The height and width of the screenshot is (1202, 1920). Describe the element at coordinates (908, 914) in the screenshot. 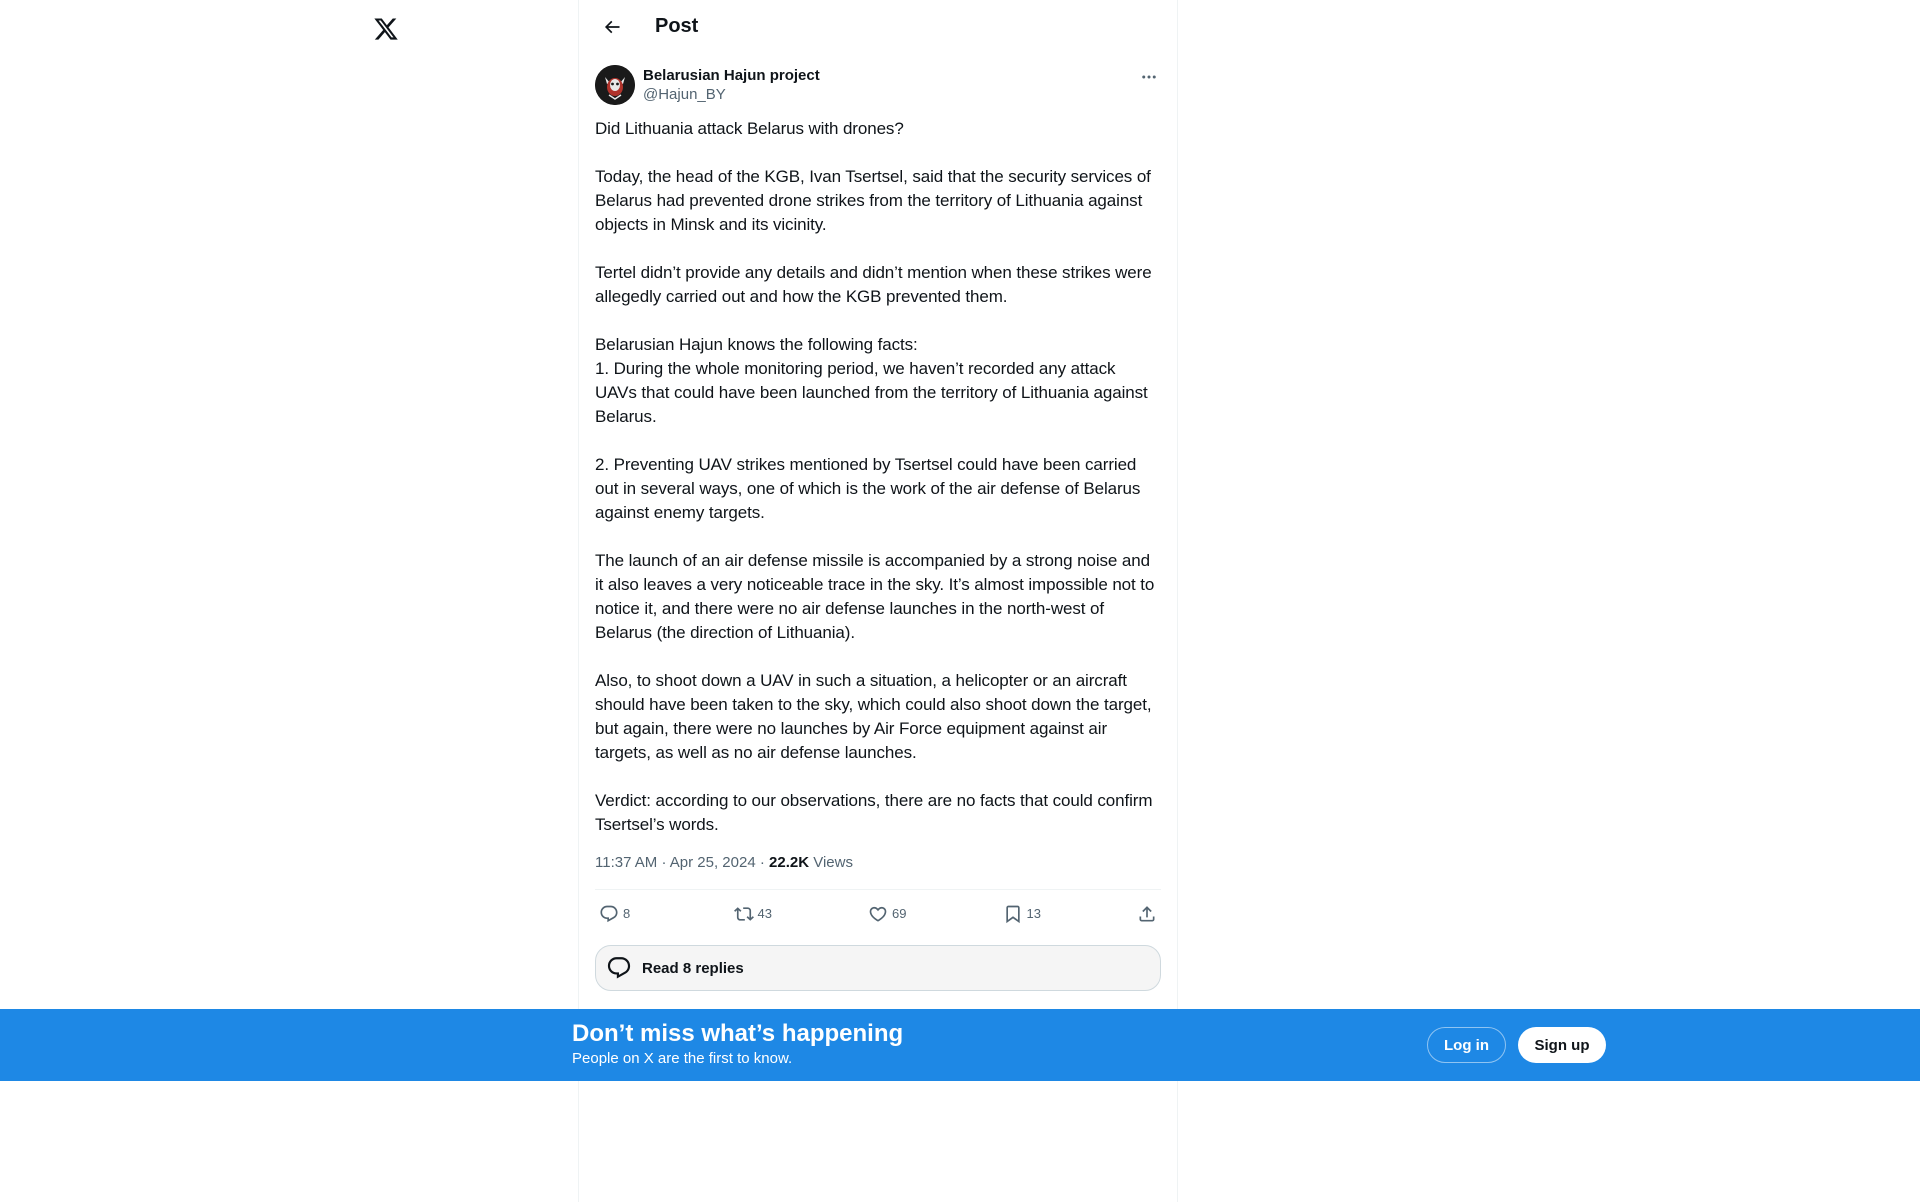

I see `like-button: 69` at that location.